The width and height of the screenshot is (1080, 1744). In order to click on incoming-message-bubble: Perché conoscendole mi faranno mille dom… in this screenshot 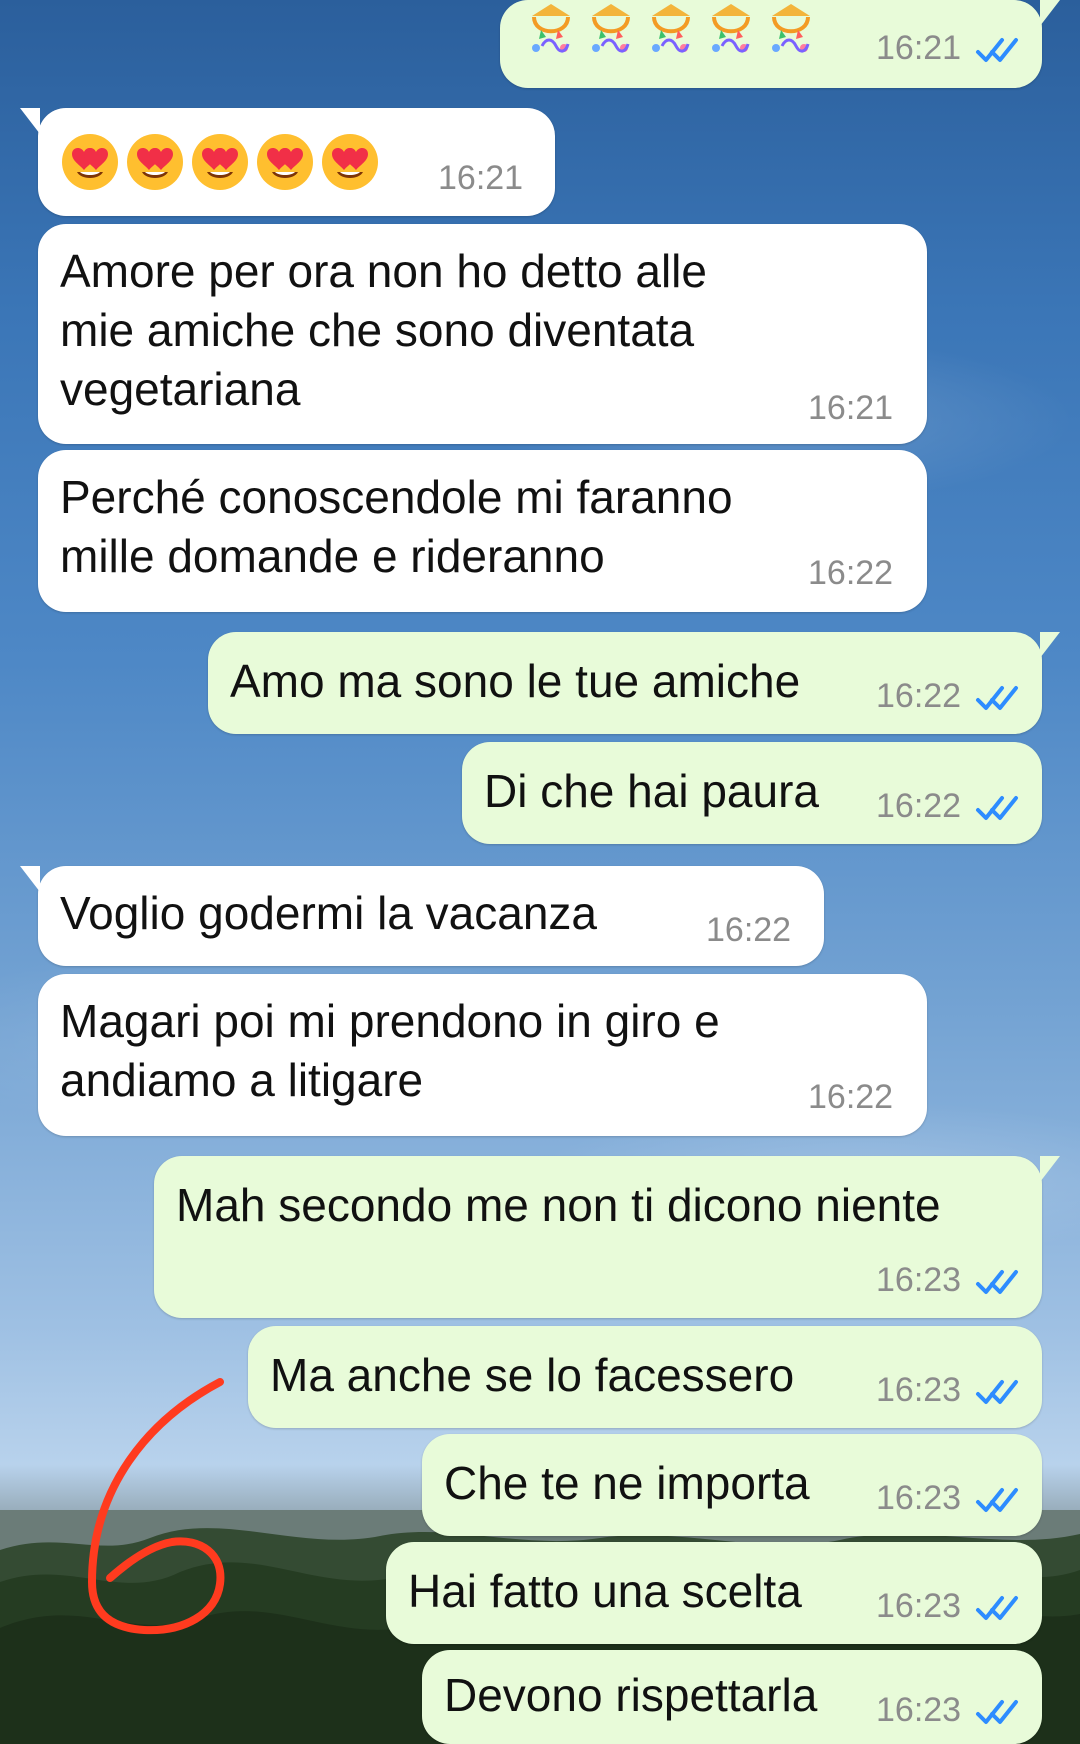, I will do `click(482, 531)`.